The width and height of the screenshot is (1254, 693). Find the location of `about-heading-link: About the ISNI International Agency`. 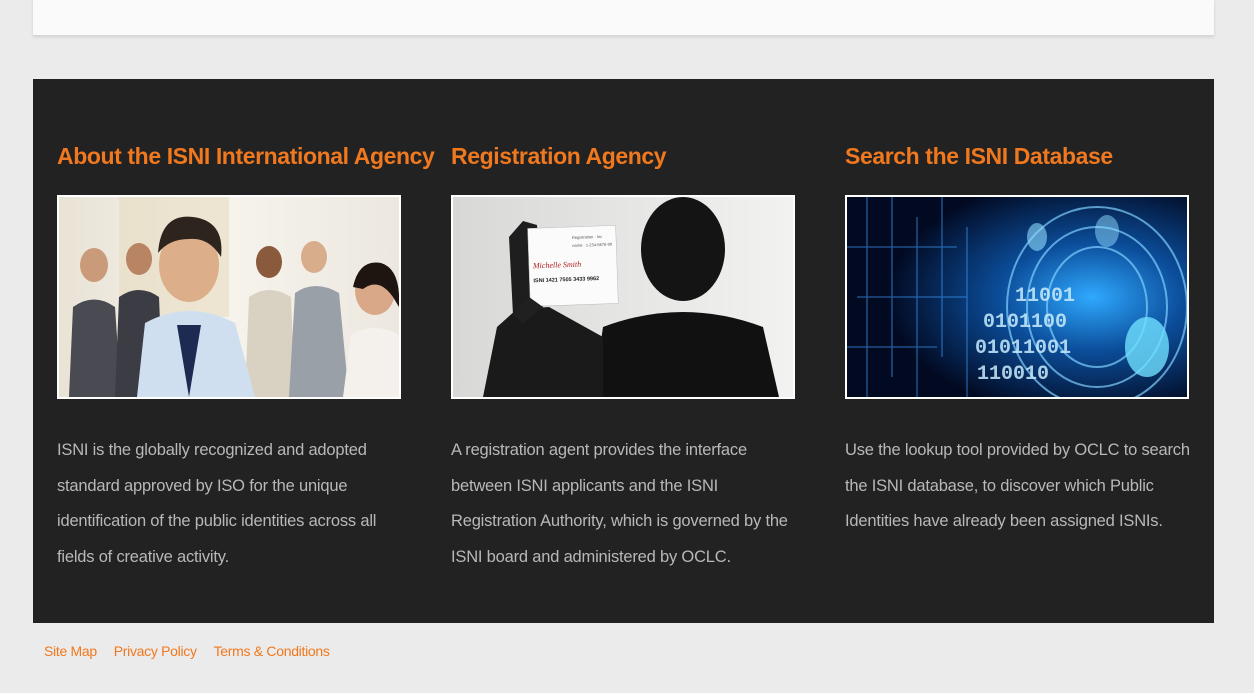

about-heading-link: About the ISNI International Agency is located at coordinates (246, 156).